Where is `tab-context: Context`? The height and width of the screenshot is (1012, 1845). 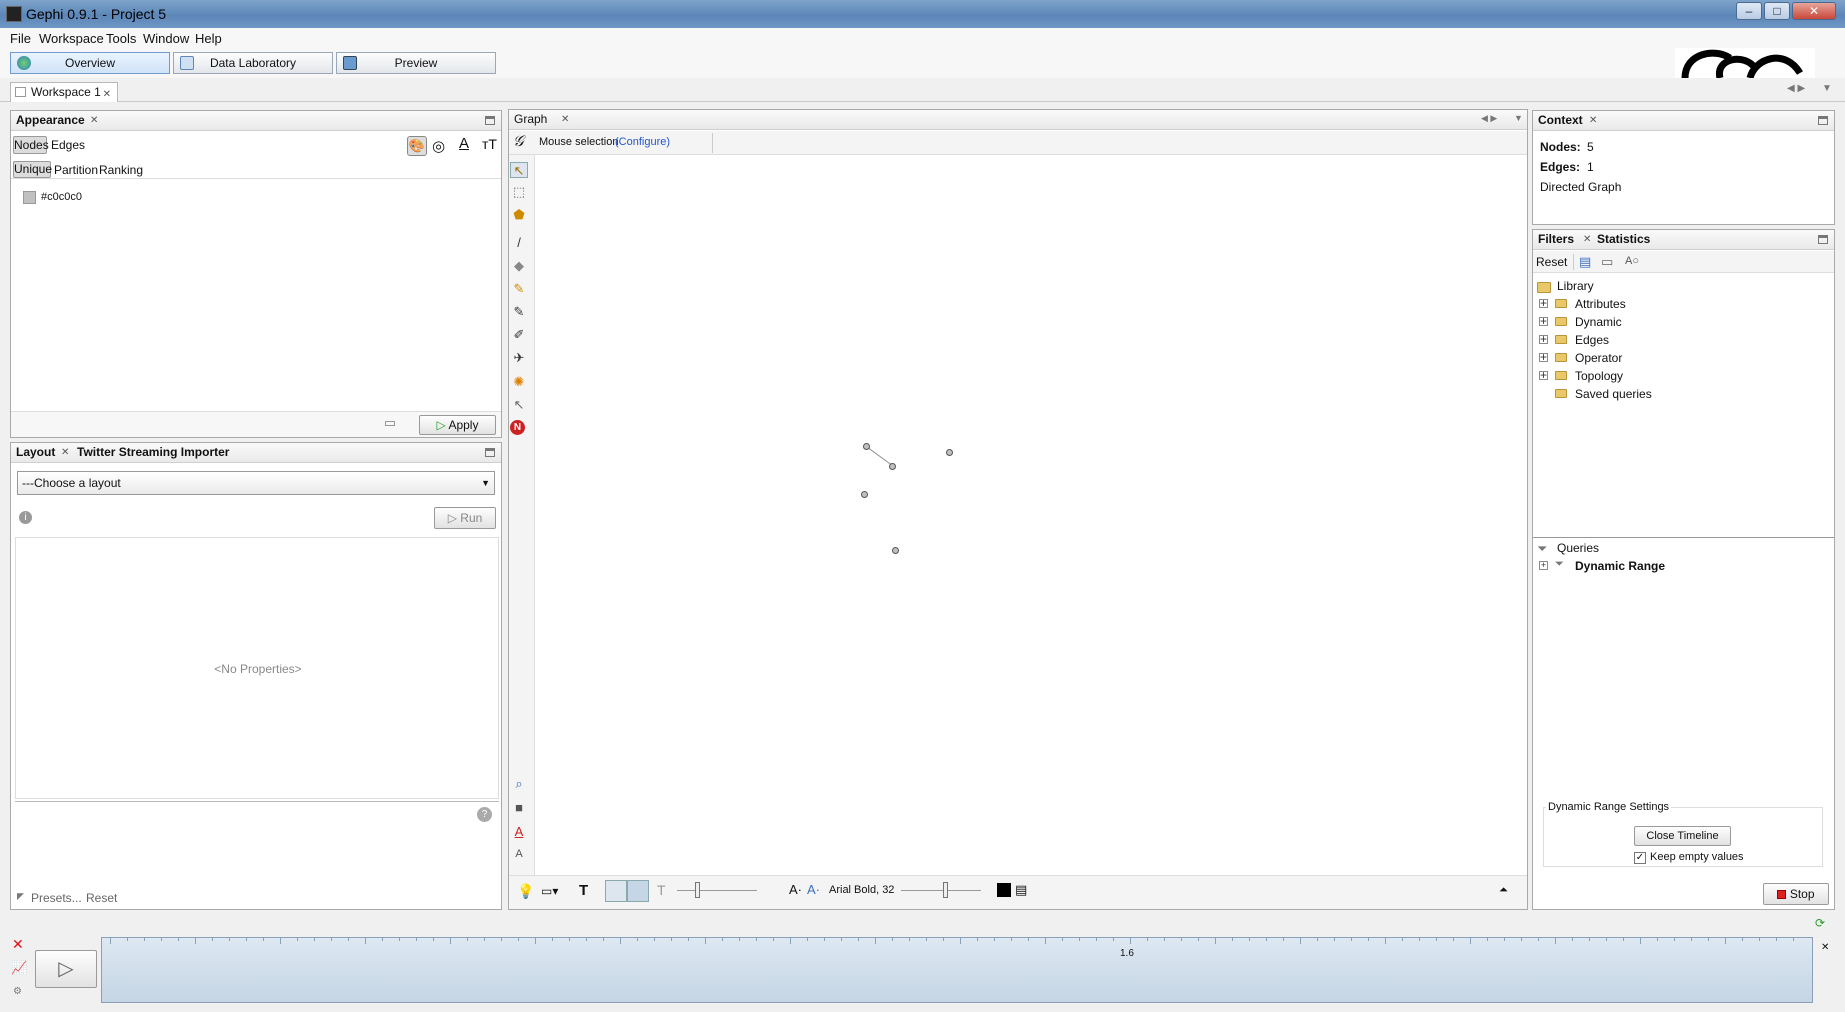
tab-context: Context is located at coordinates (1560, 120).